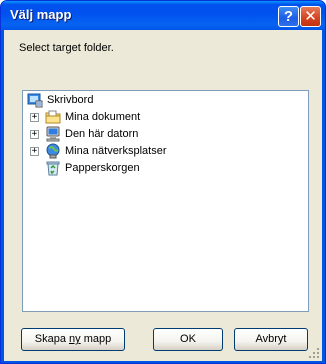 This screenshot has width=326, height=364. What do you see at coordinates (103, 117) in the screenshot?
I see `tree-node-label: Mina dokument` at bounding box center [103, 117].